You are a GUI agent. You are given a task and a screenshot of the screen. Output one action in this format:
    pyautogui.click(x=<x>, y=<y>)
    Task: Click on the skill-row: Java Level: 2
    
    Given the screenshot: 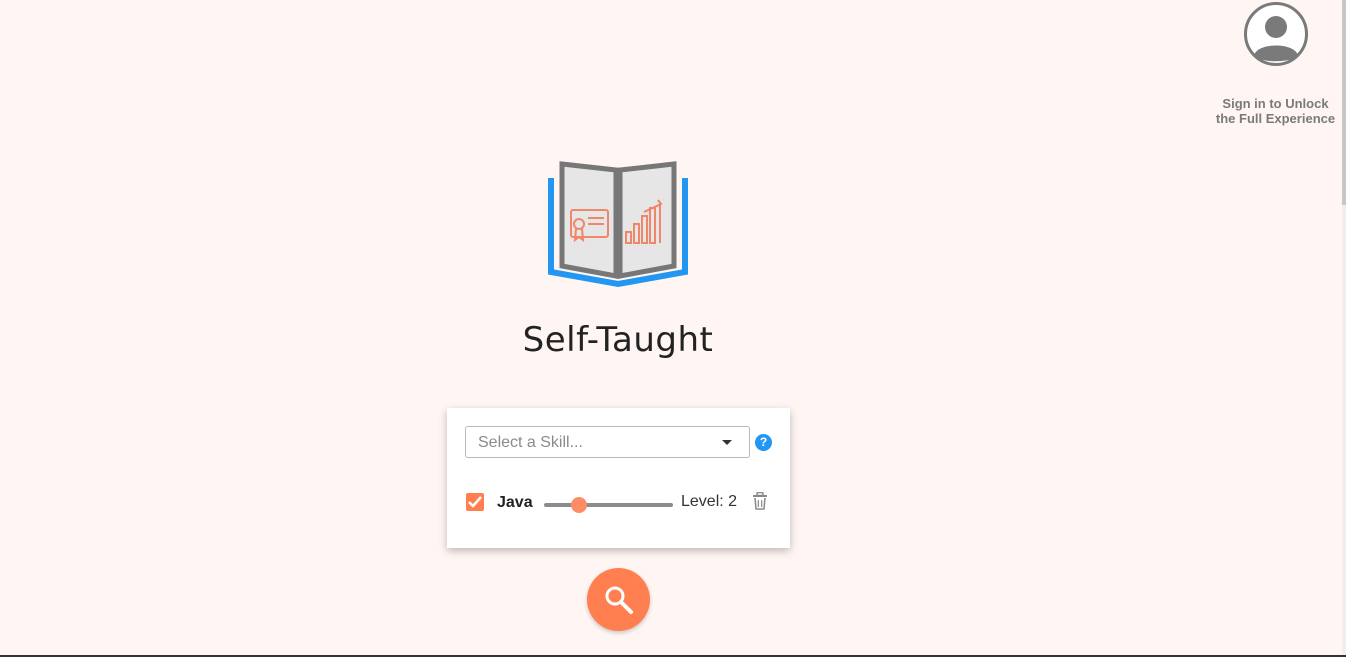 What is the action you would take?
    pyautogui.click(x=621, y=503)
    